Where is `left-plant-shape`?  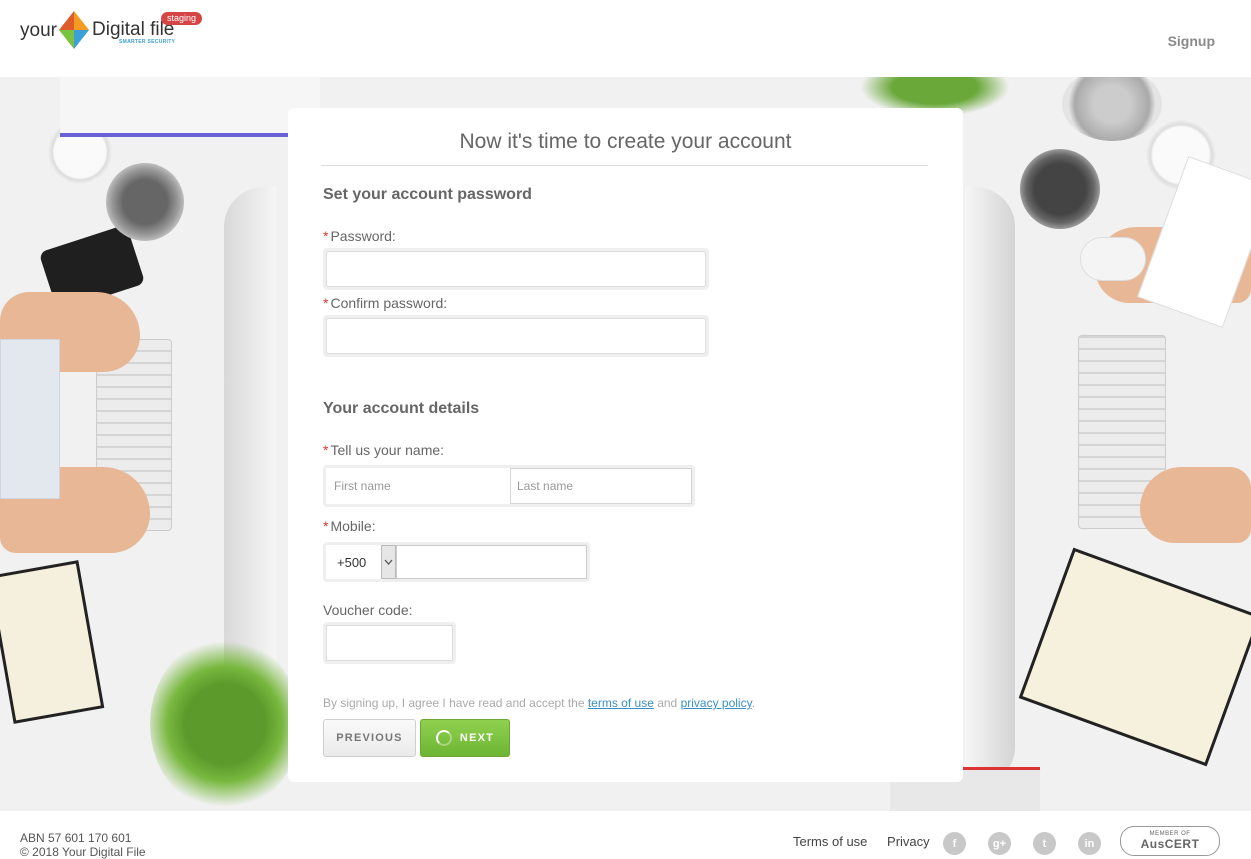 left-plant-shape is located at coordinates (225, 724).